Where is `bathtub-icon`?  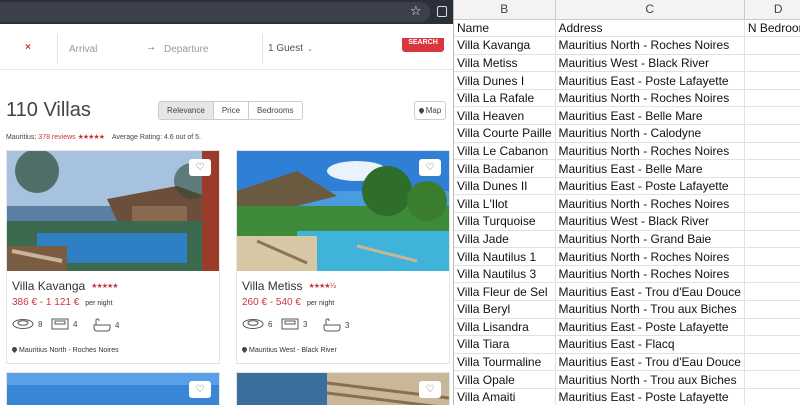
bathtub-icon is located at coordinates (332, 325).